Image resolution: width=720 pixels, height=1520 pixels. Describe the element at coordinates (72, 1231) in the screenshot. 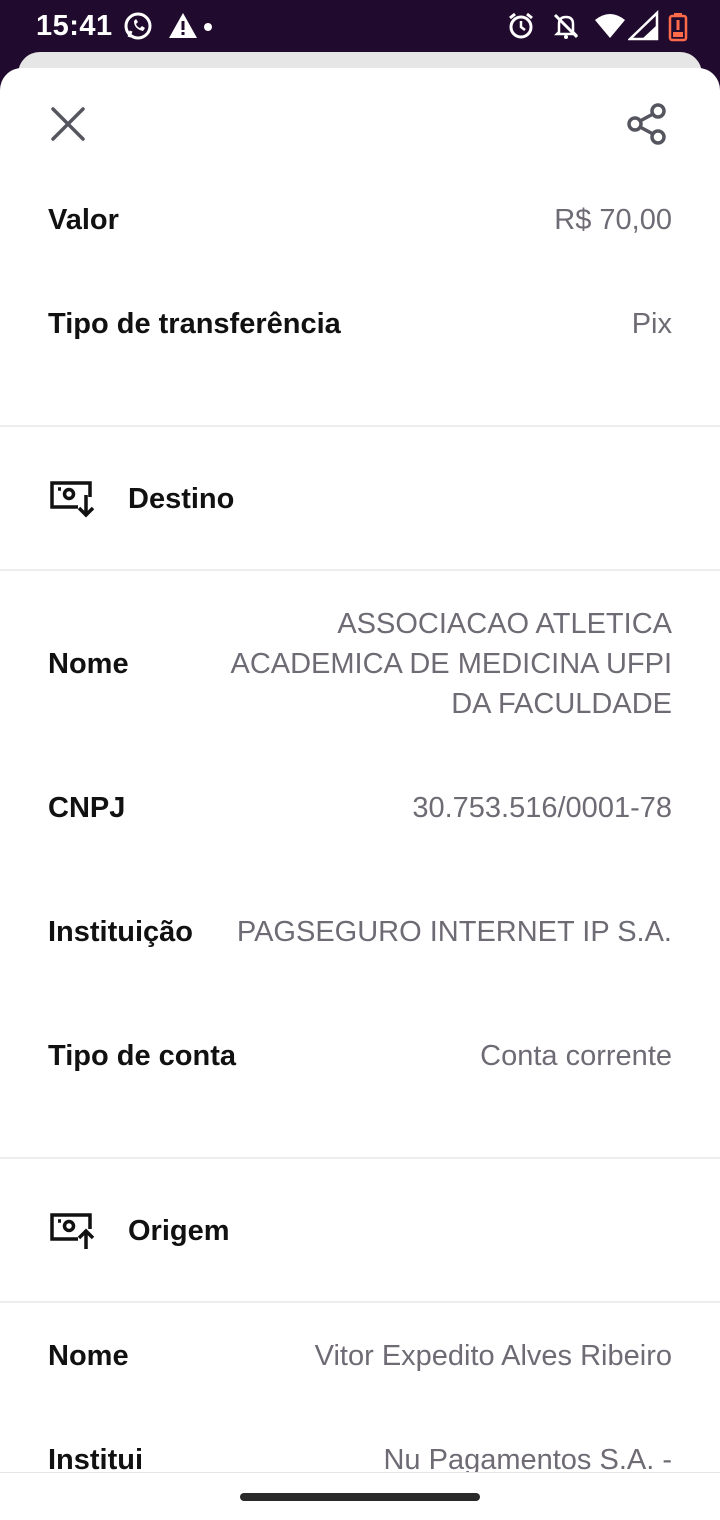

I see `money-send-icon` at that location.